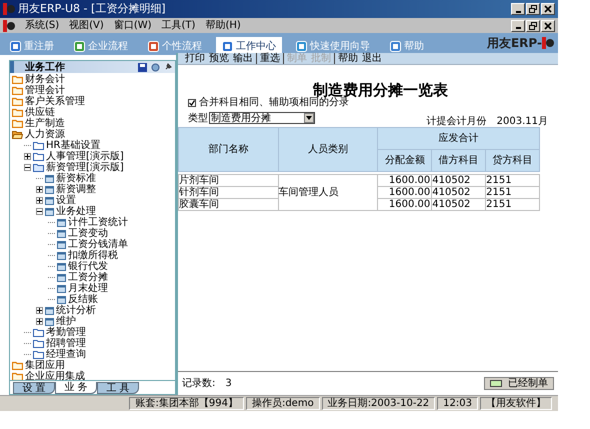 Image resolution: width=590 pixels, height=429 pixels. Describe the element at coordinates (348, 58) in the screenshot. I see `toolbar-button: 帮助` at that location.